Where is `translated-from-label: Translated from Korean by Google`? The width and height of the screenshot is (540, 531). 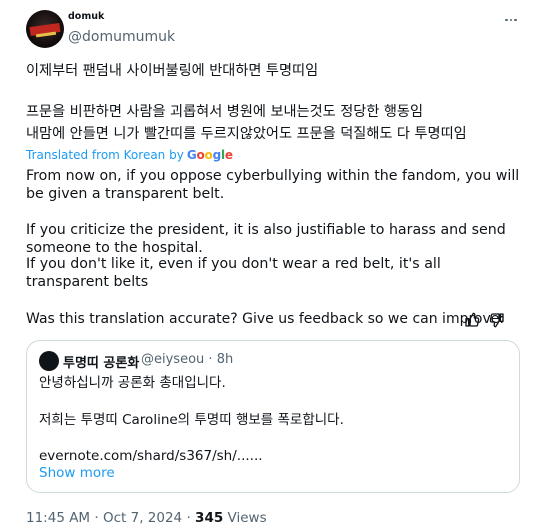
translated-from-label: Translated from Korean by Google is located at coordinates (129, 155).